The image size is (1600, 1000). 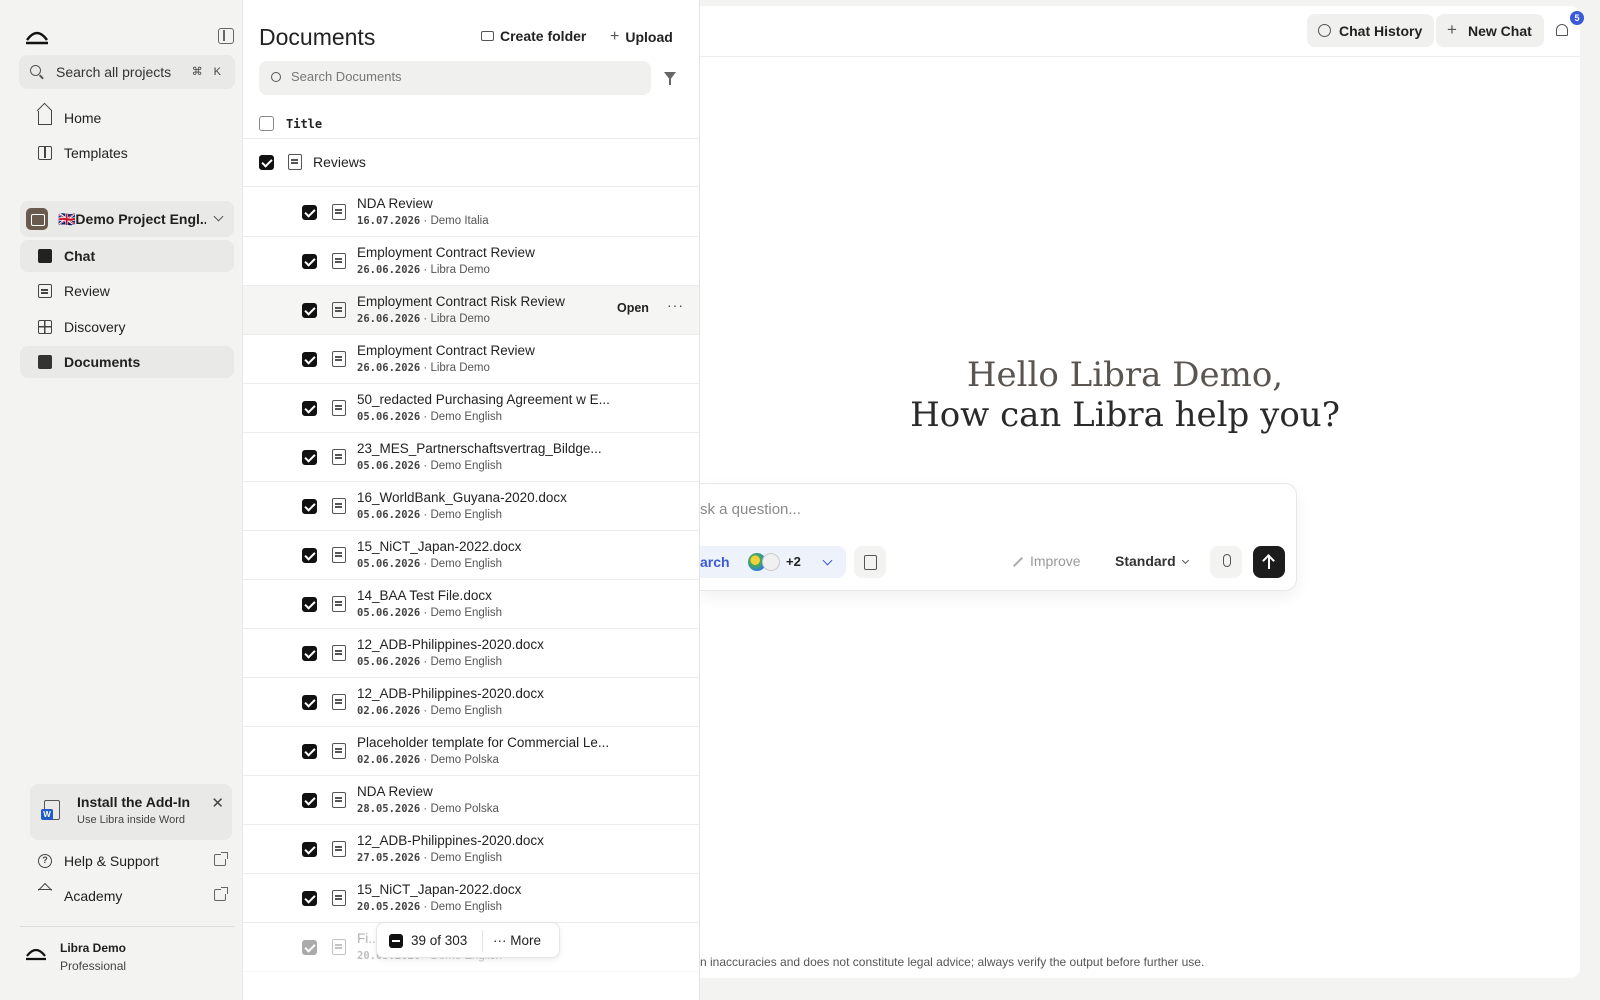 I want to click on sidebar-item-home: Home, so click(x=127, y=118).